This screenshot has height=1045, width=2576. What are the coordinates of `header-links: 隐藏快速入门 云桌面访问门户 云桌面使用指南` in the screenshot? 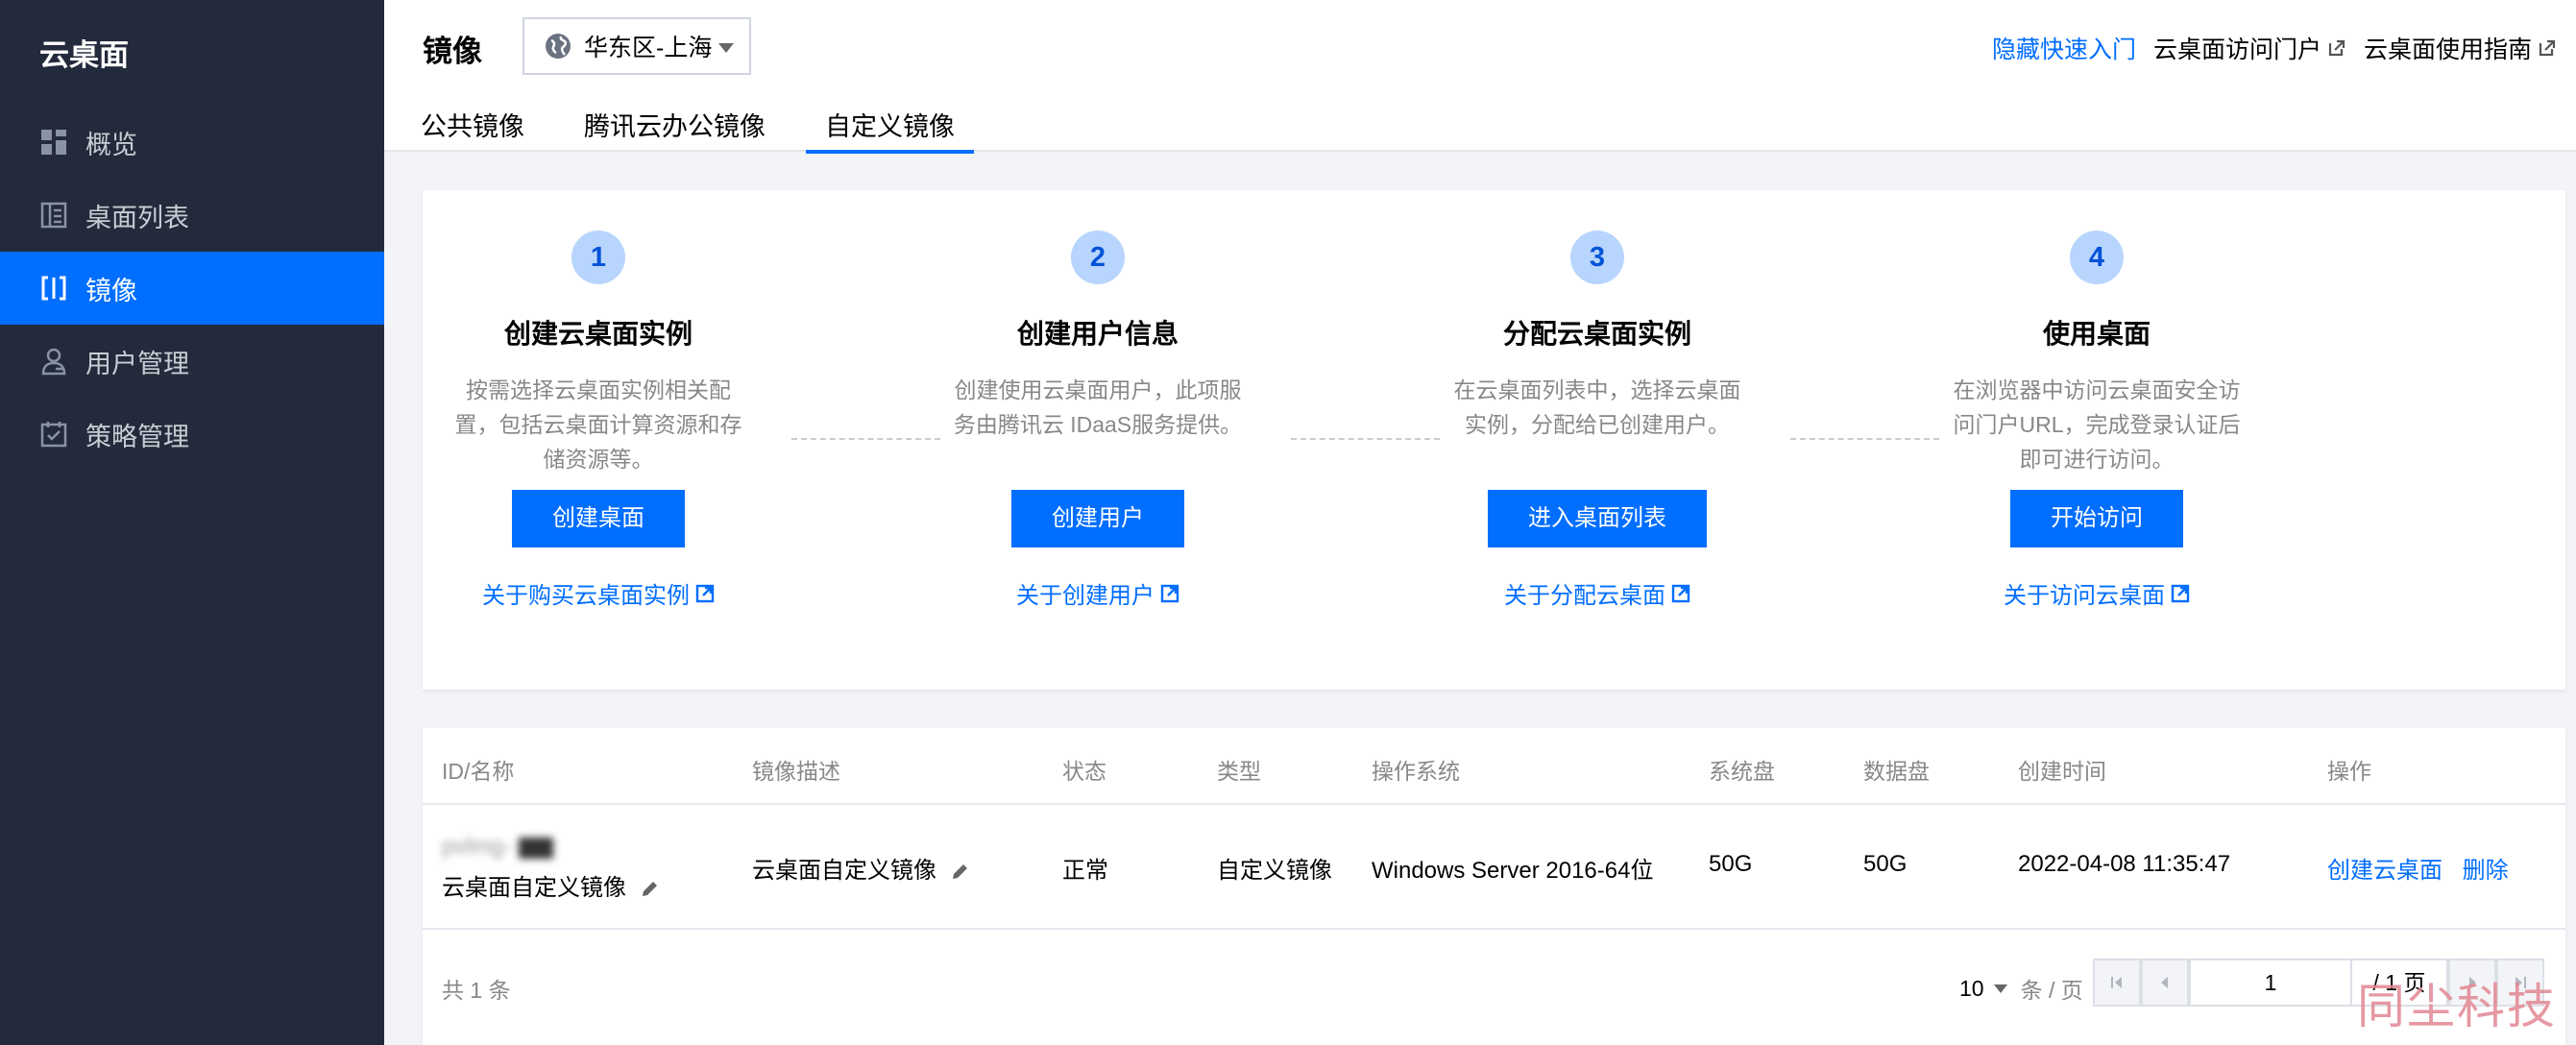 It's located at (2274, 48).